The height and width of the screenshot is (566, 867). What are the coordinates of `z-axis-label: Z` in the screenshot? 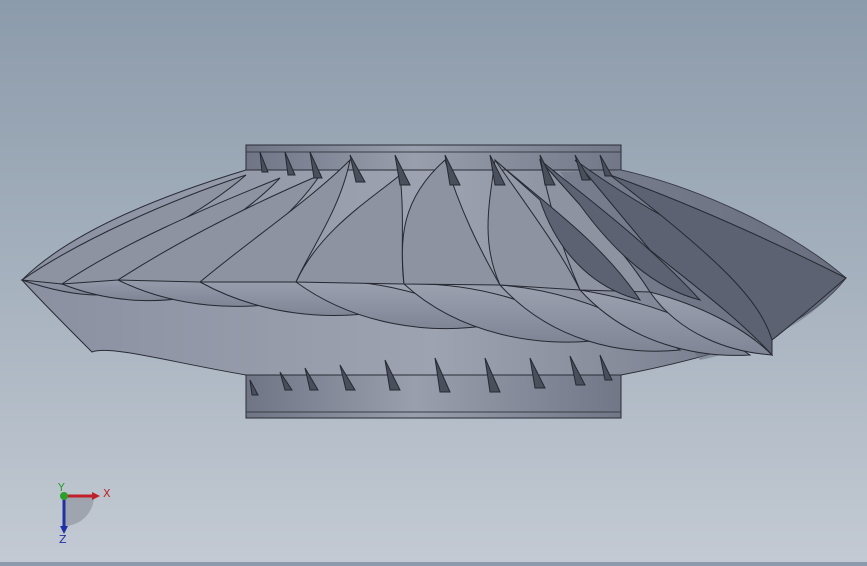 It's located at (63, 539).